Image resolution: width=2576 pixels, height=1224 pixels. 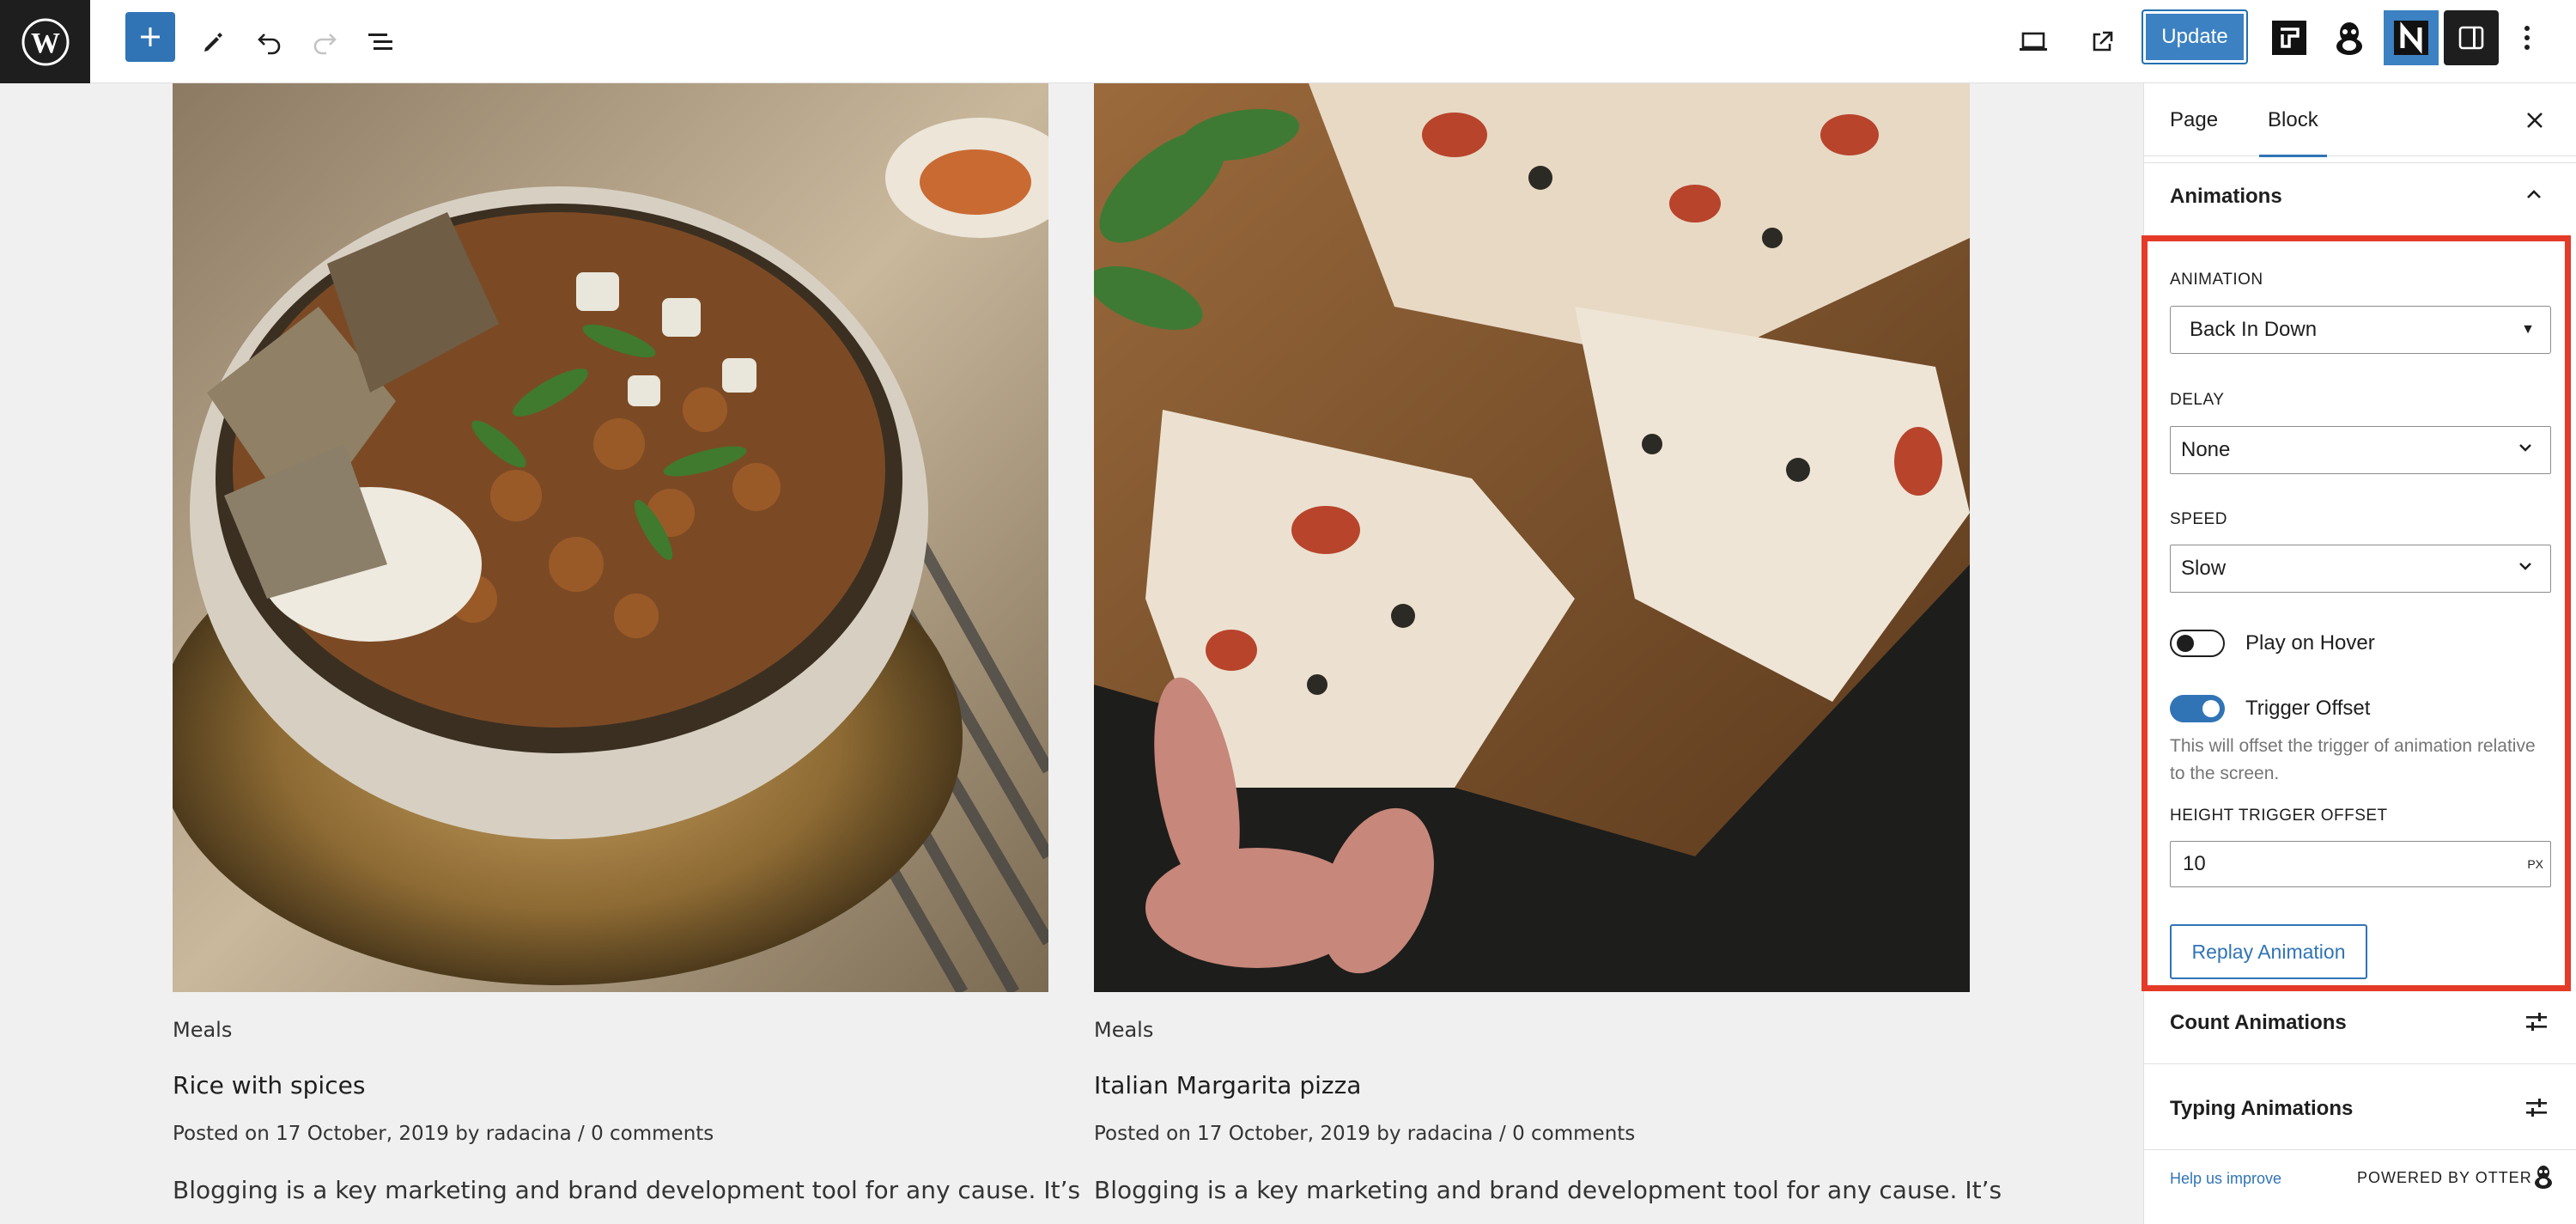 I want to click on laptop-icon, so click(x=2033, y=42).